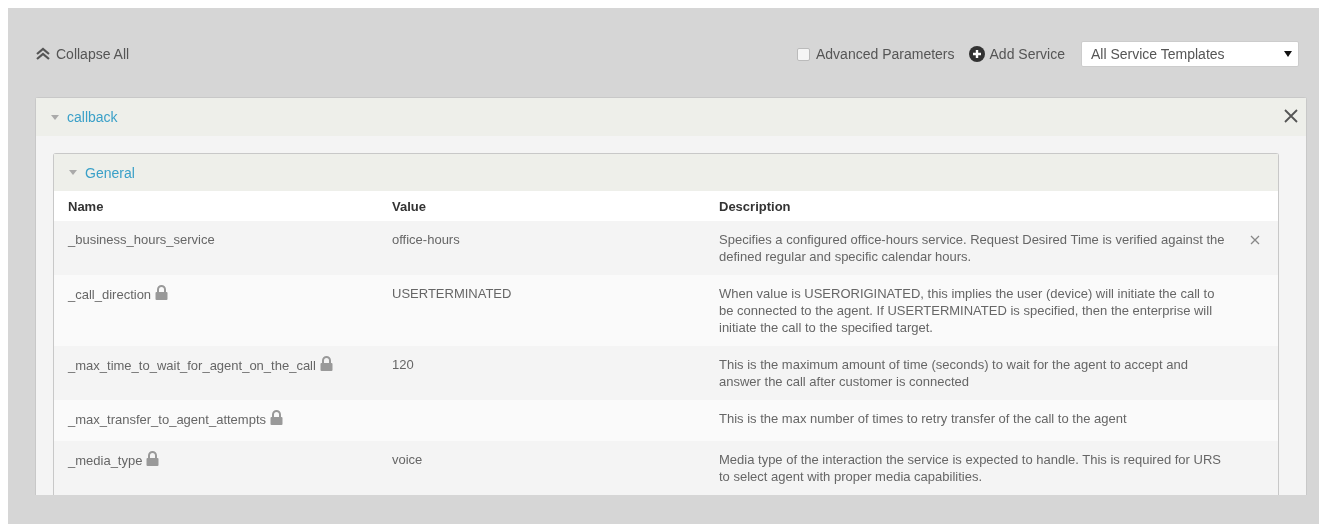 Image resolution: width=1319 pixels, height=524 pixels. Describe the element at coordinates (82, 54) in the screenshot. I see `collapse-all-button: Collapse All` at that location.